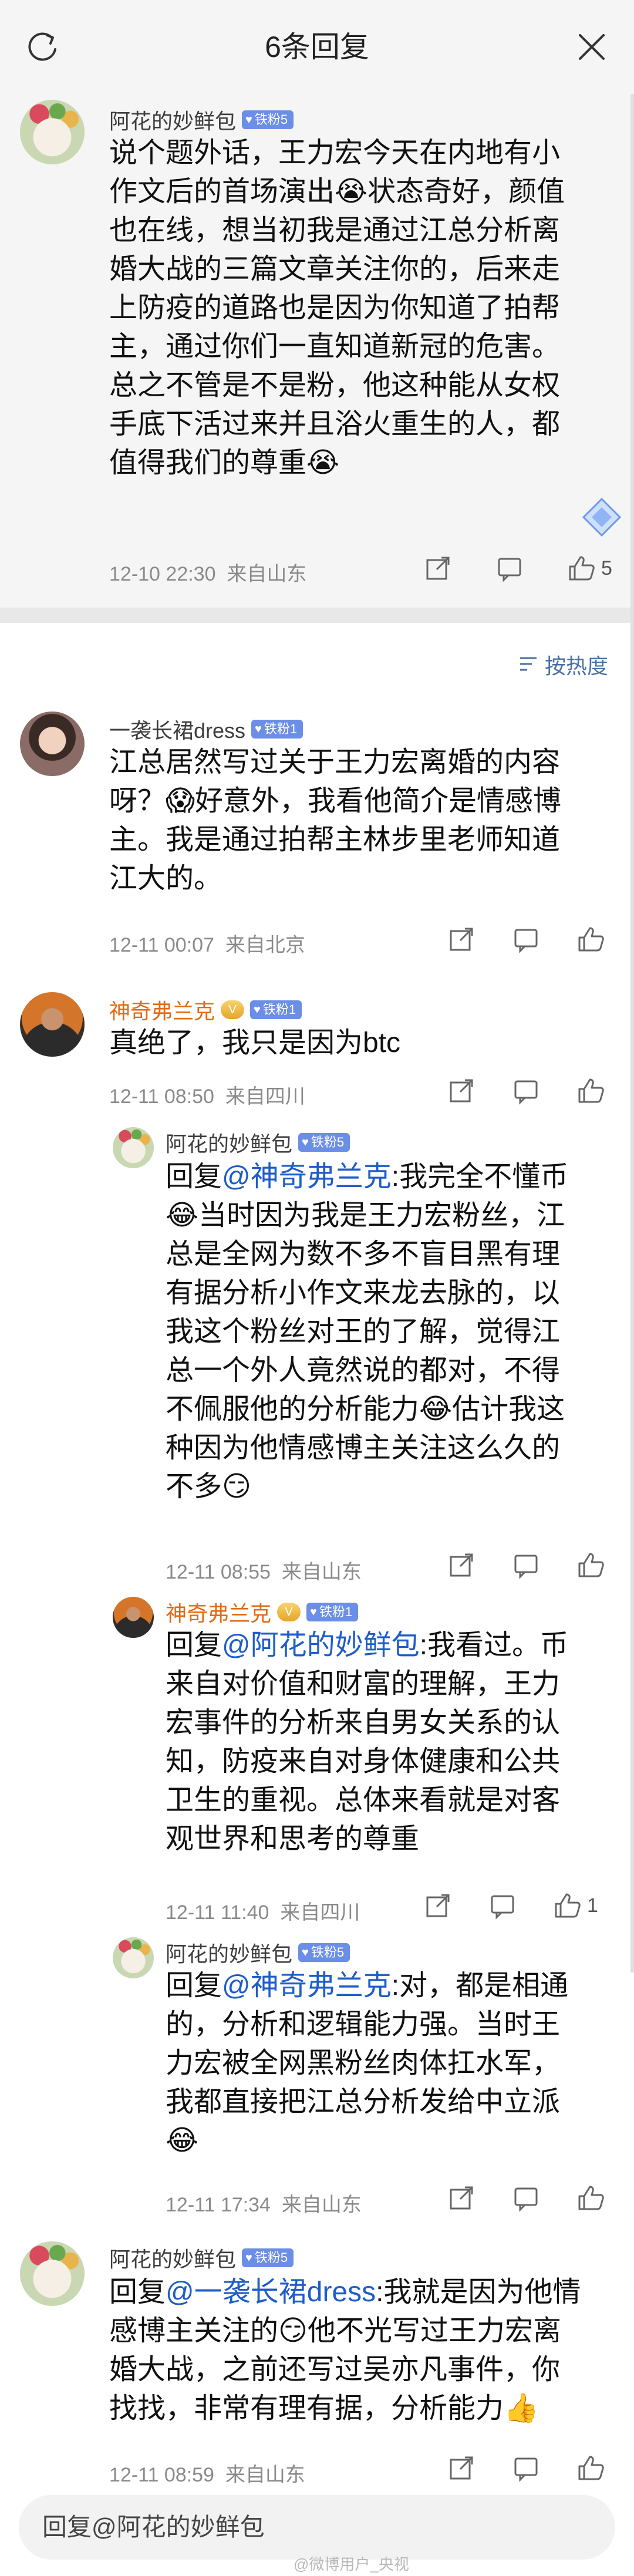  I want to click on reply-meta: 12-11 11:40 来自四川, so click(263, 1912).